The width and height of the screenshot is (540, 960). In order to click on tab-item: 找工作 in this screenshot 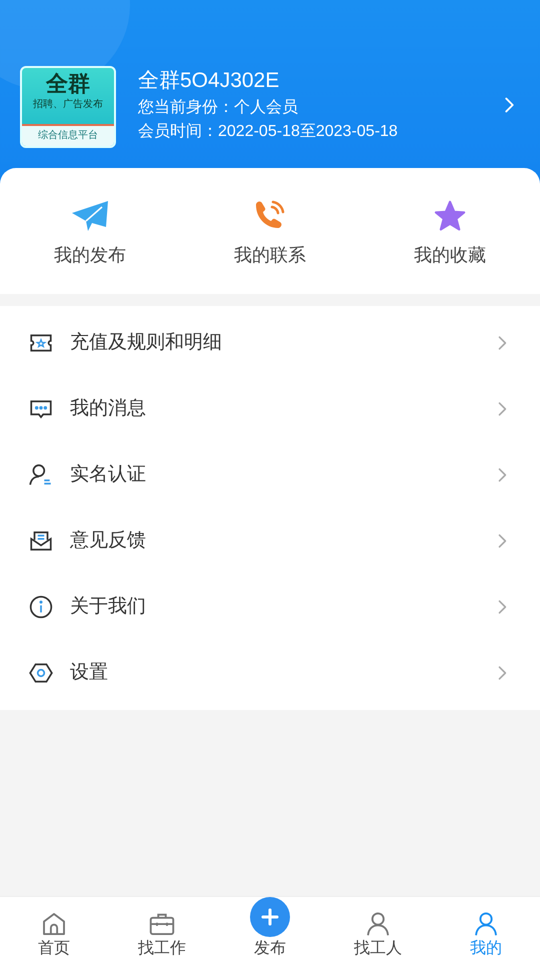, I will do `click(162, 934)`.